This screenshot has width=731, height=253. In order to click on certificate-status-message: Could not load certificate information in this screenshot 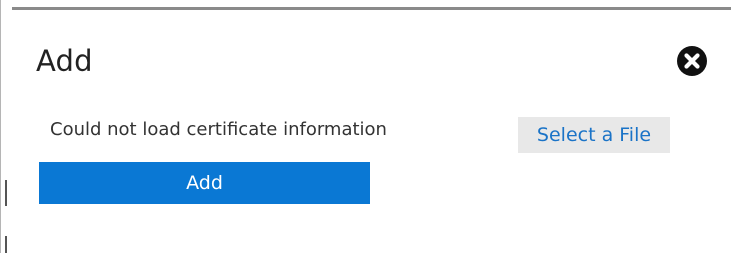, I will do `click(218, 129)`.